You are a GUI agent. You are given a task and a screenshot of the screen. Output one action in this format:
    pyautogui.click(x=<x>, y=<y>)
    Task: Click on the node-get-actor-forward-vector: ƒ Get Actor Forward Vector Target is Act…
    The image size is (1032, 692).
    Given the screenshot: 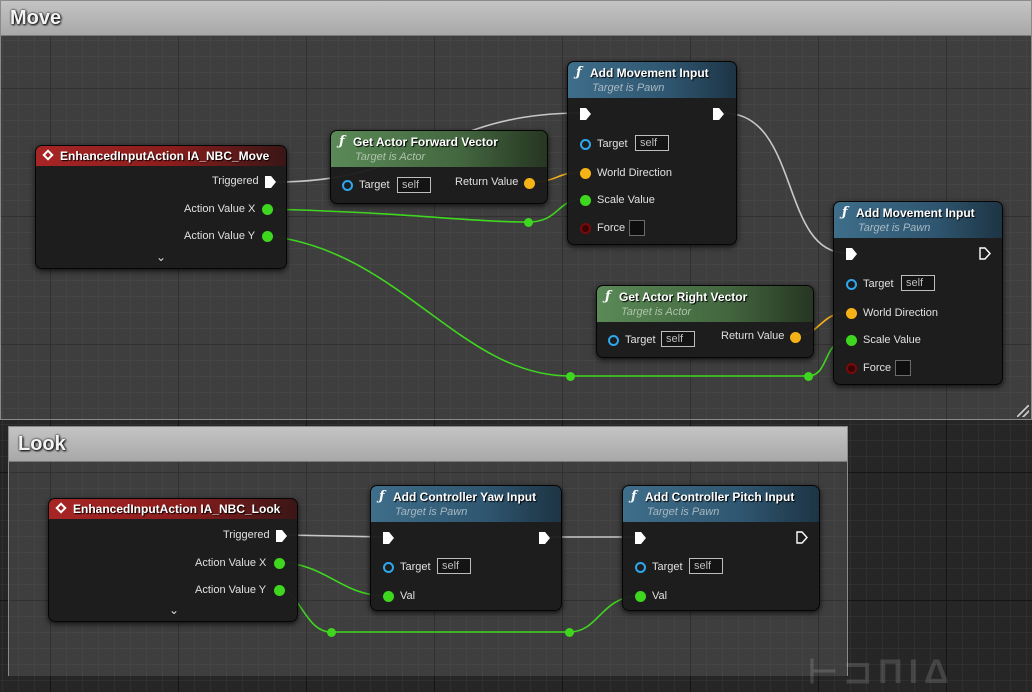 What is the action you would take?
    pyautogui.click(x=439, y=167)
    